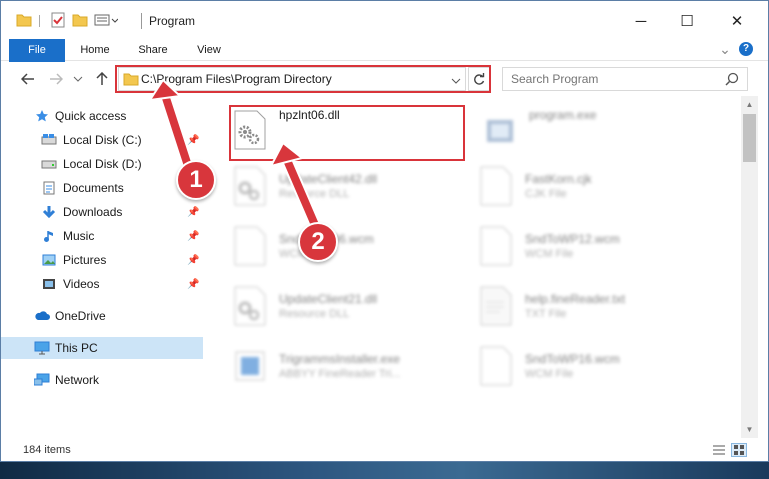 This screenshot has height=479, width=769. Describe the element at coordinates (106, 20) in the screenshot. I see `customize-icon` at that location.